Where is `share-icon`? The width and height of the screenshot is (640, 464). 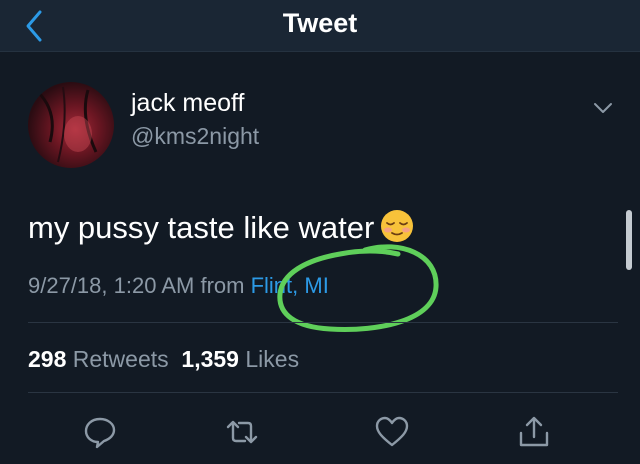
share-icon is located at coordinates (534, 431).